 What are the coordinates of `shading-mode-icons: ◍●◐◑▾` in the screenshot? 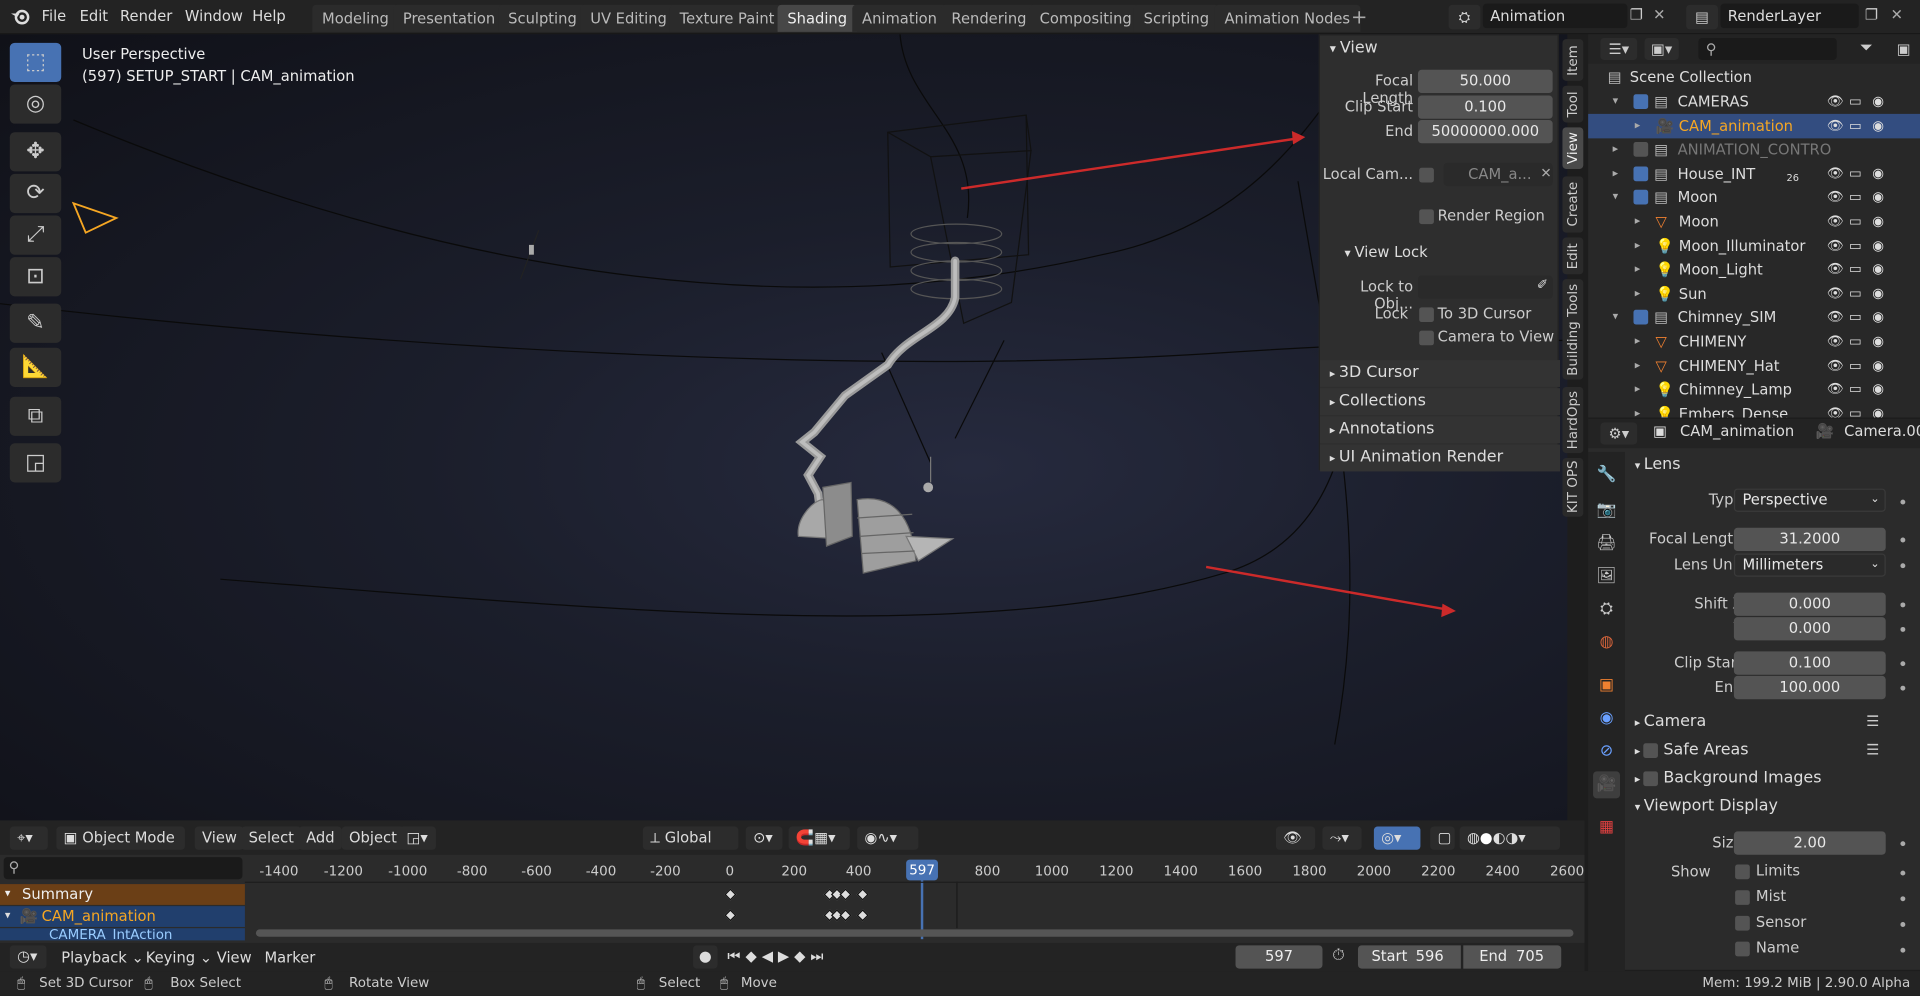 It's located at (1510, 838).